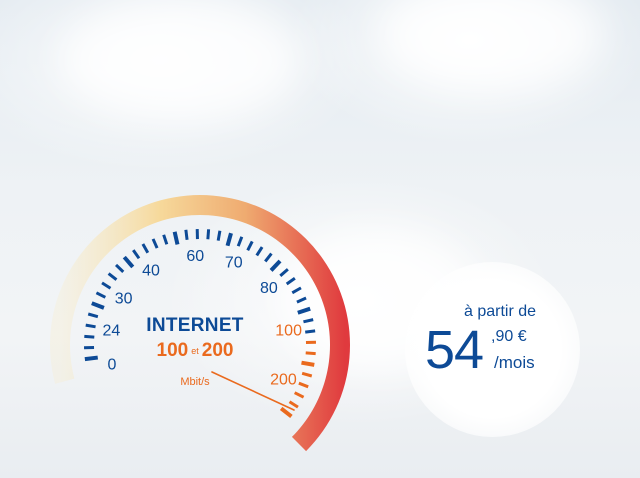 This screenshot has height=478, width=640. Describe the element at coordinates (269, 288) in the screenshot. I see `gauge-tick-label: 80` at that location.